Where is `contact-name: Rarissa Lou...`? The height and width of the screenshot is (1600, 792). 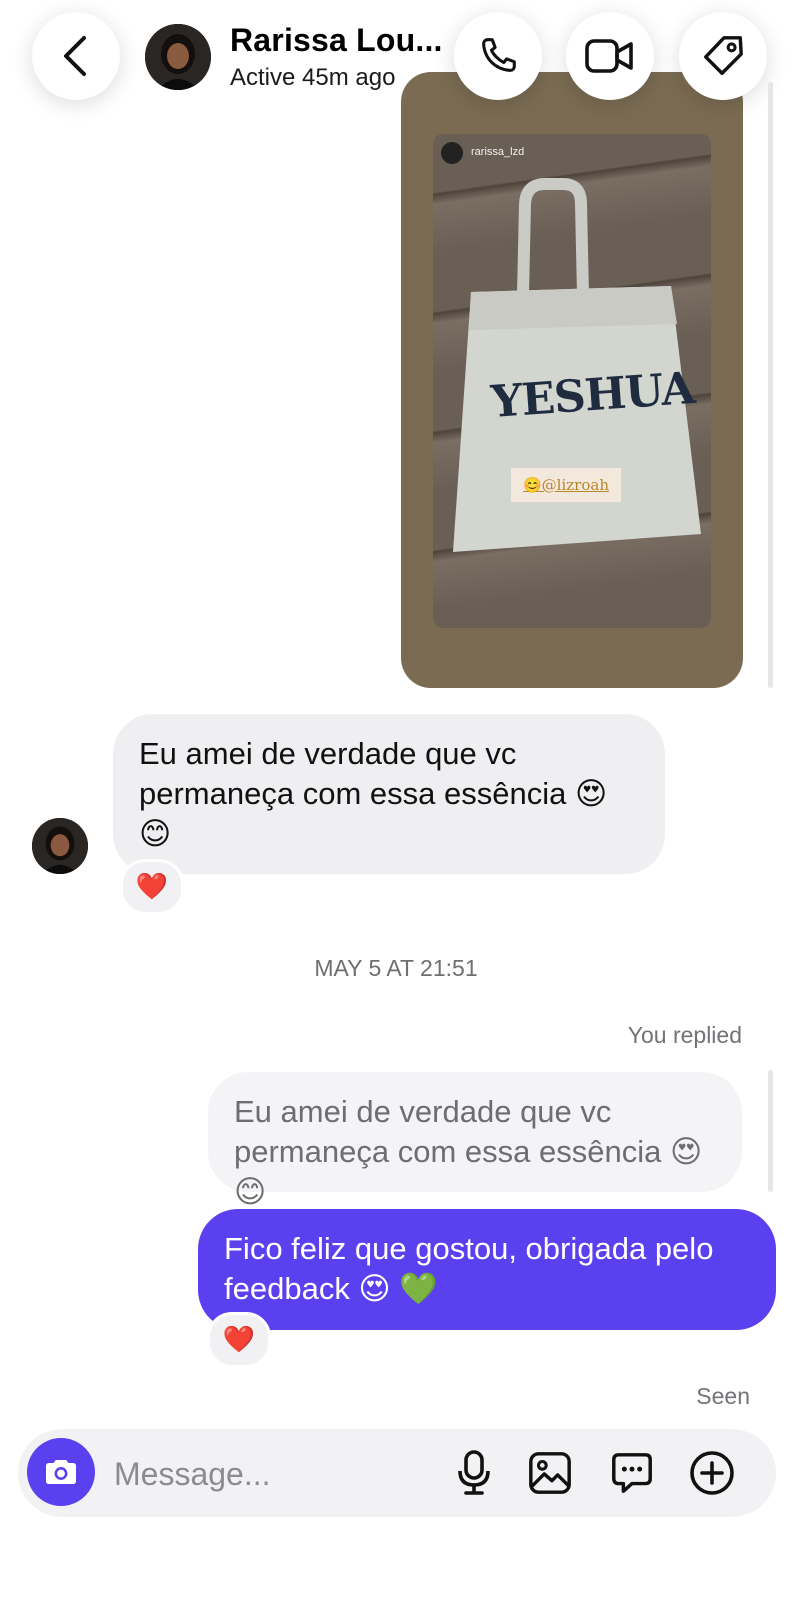
contact-name: Rarissa Lou... is located at coordinates (336, 40).